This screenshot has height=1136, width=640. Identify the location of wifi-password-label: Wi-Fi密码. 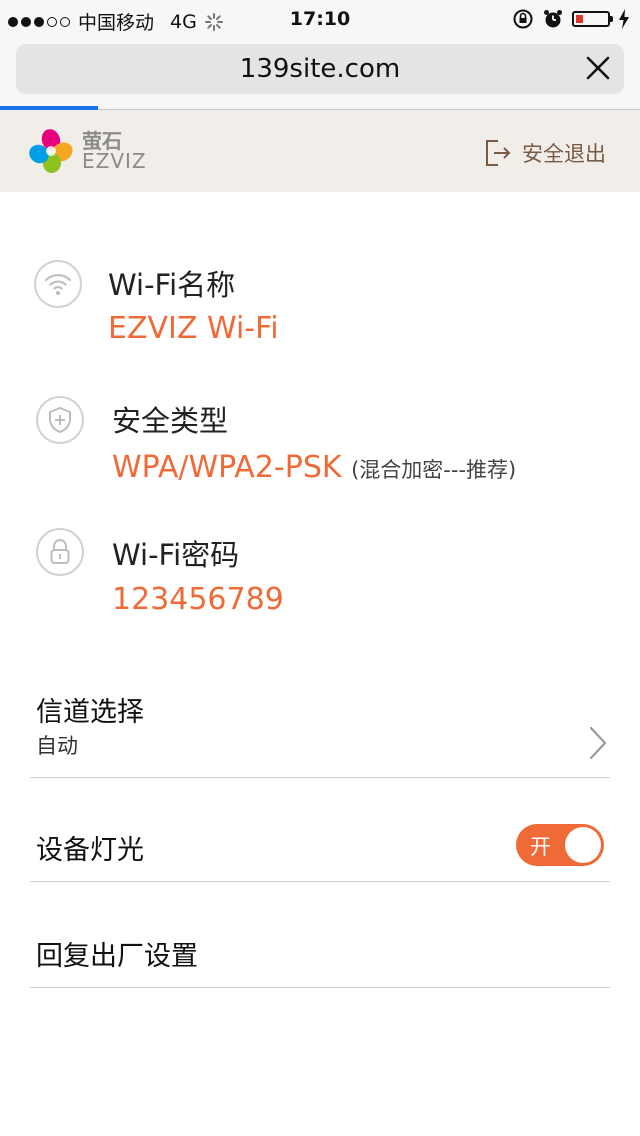
(176, 555).